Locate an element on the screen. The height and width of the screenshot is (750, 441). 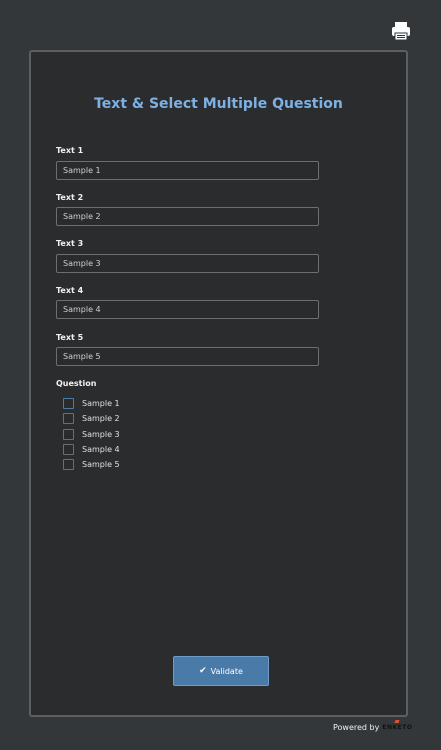
text-1-input is located at coordinates (187, 170).